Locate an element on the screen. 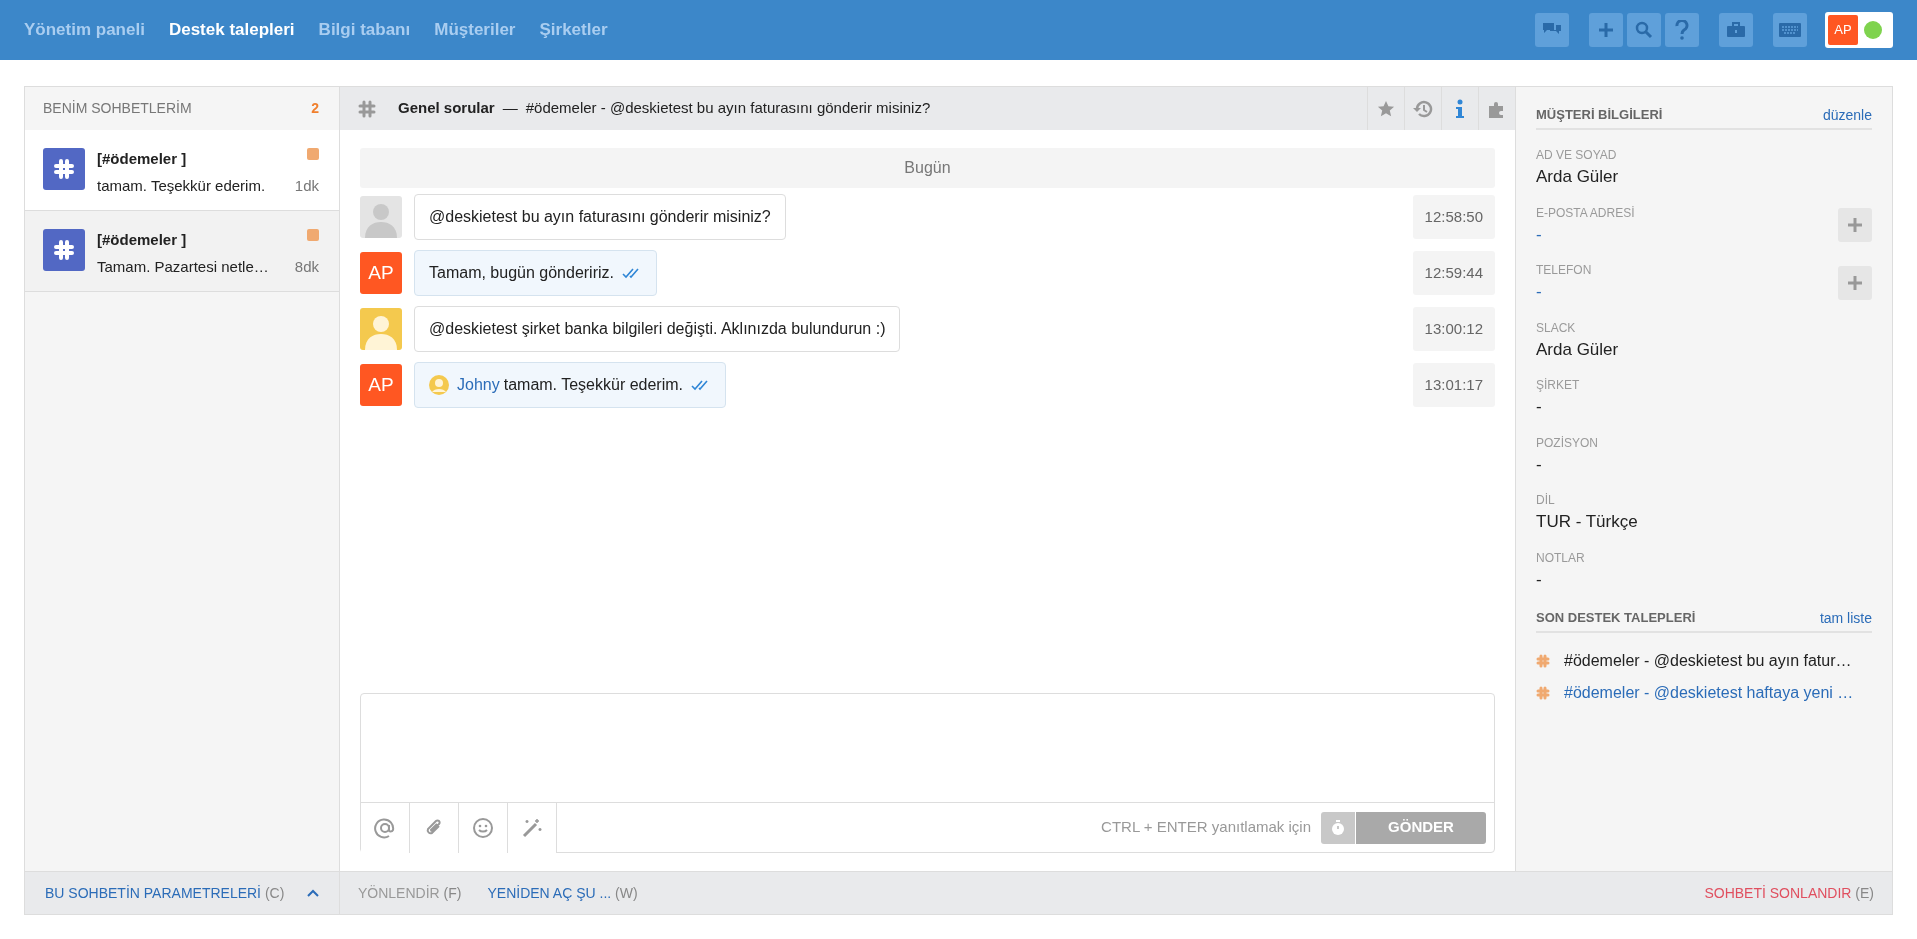 This screenshot has width=1917, height=939. mention-link: Johny is located at coordinates (478, 385).